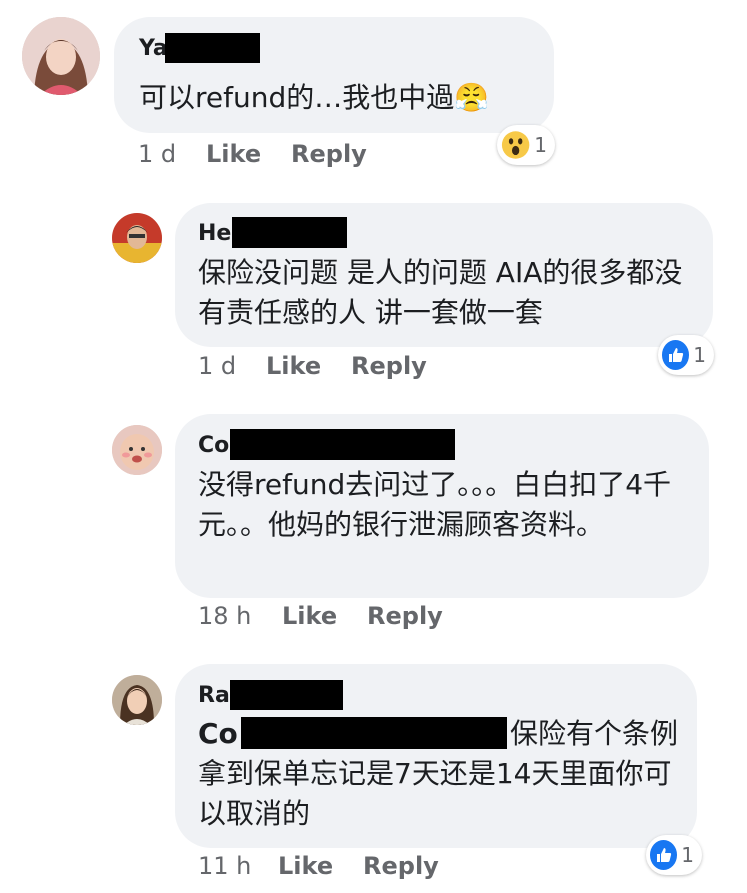 Image resolution: width=747 pixels, height=893 pixels. I want to click on comment-text: 没得refund去问过了。。。白白扣了4千元。。他妈的银行泄漏顾客资料。, so click(435, 504).